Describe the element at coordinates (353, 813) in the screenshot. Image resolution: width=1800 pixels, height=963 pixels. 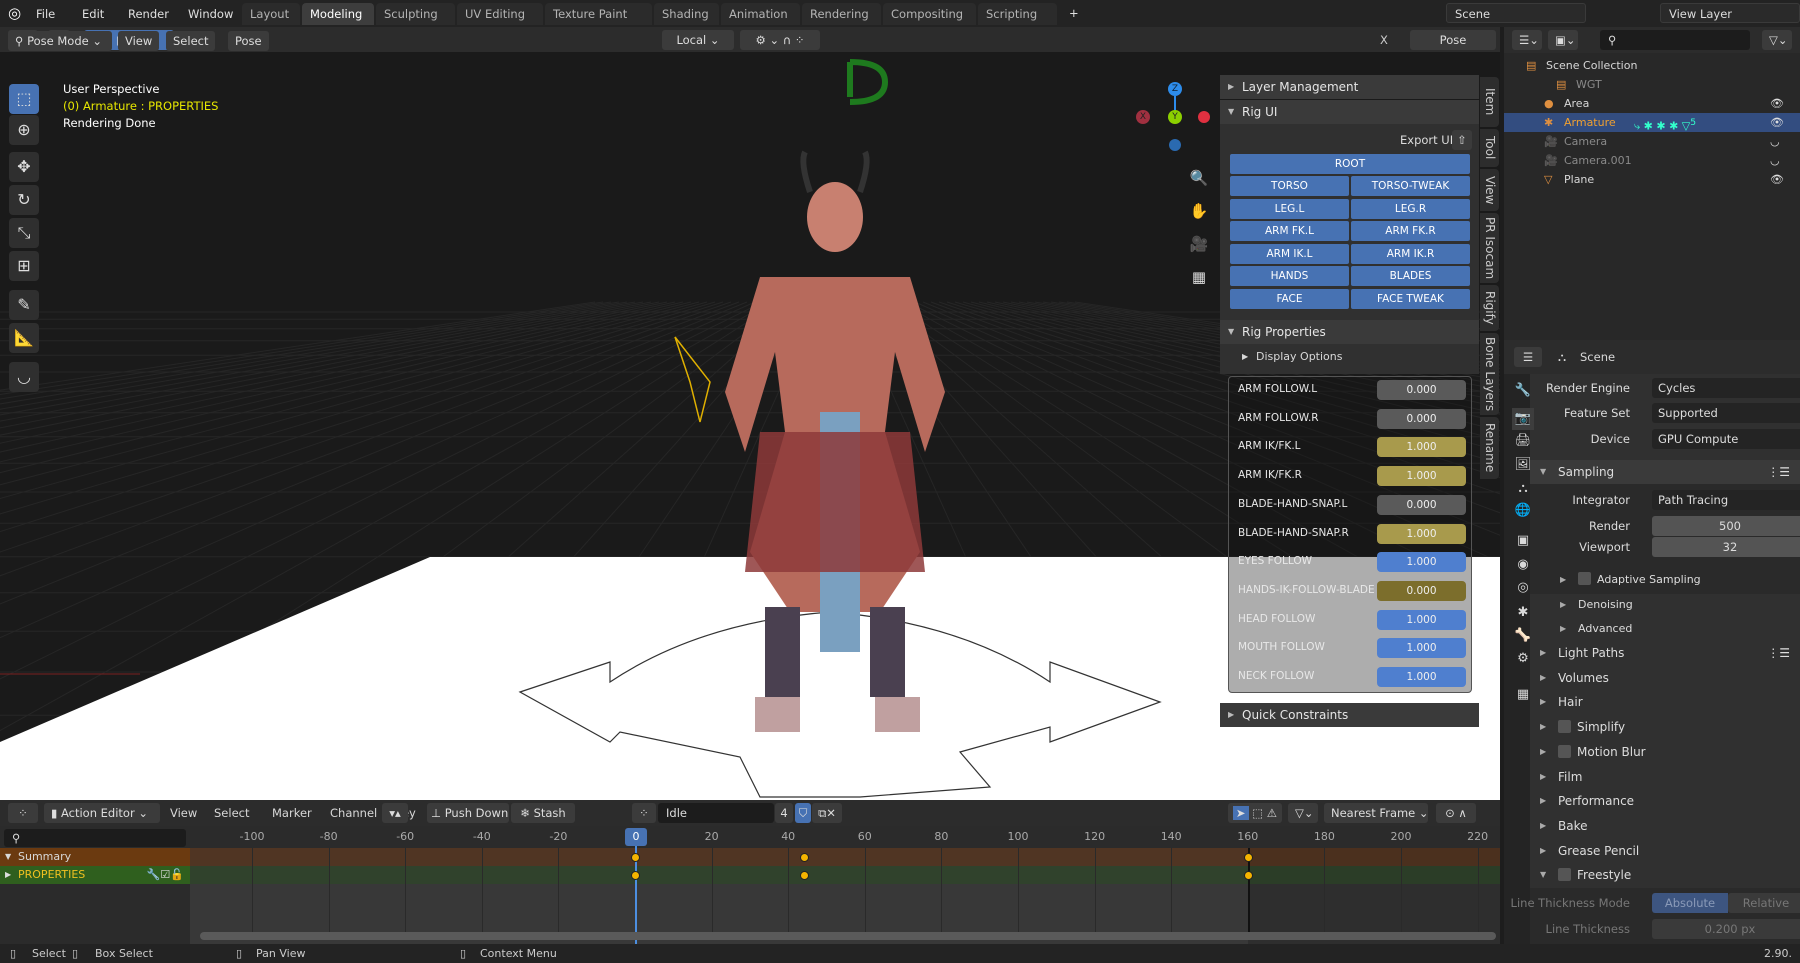
I see `menu-channel: Channel` at that location.